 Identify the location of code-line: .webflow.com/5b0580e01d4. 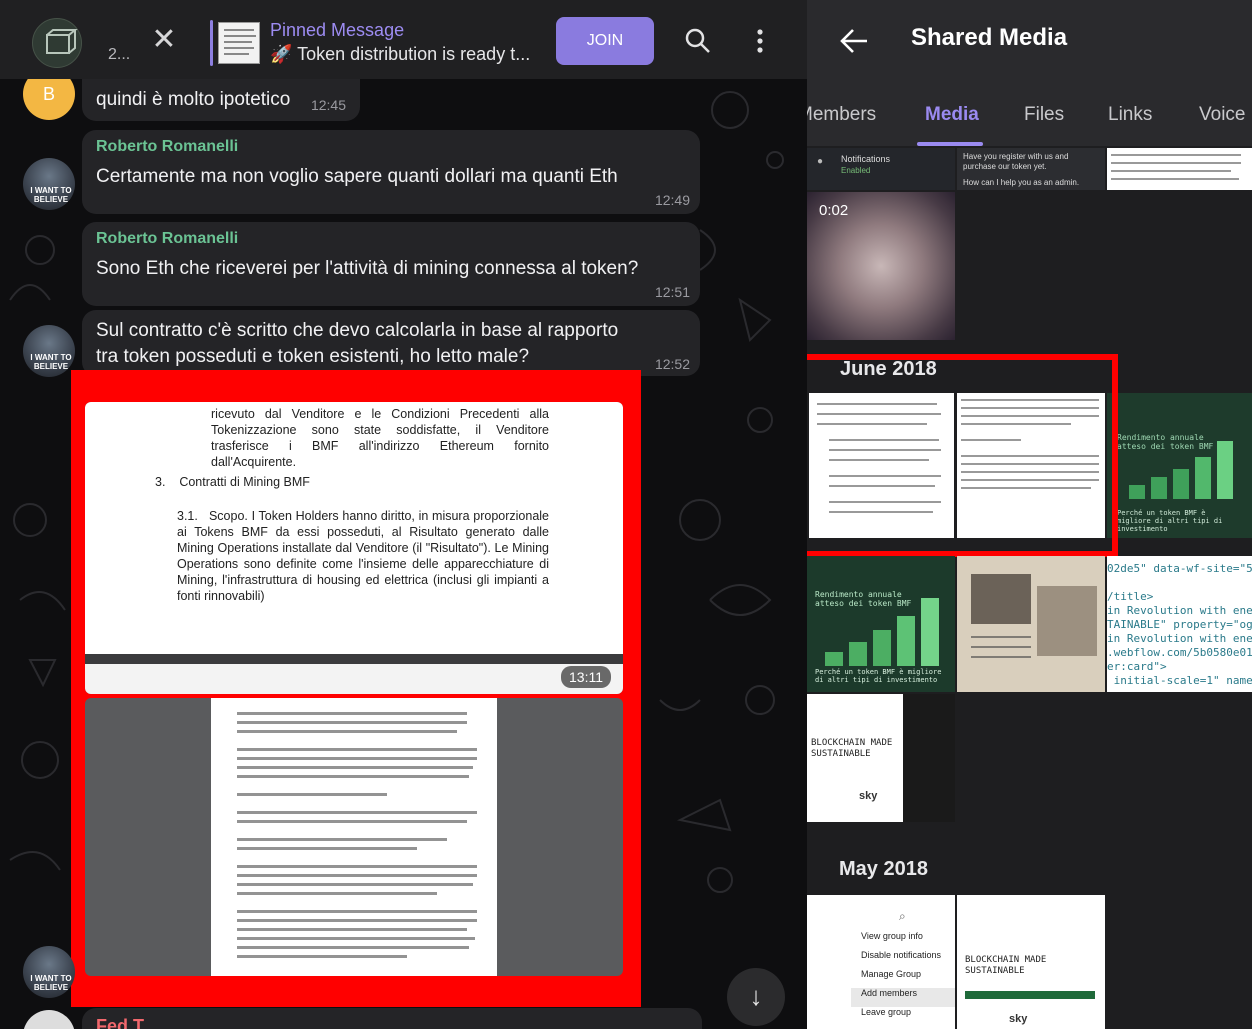
(1179, 652).